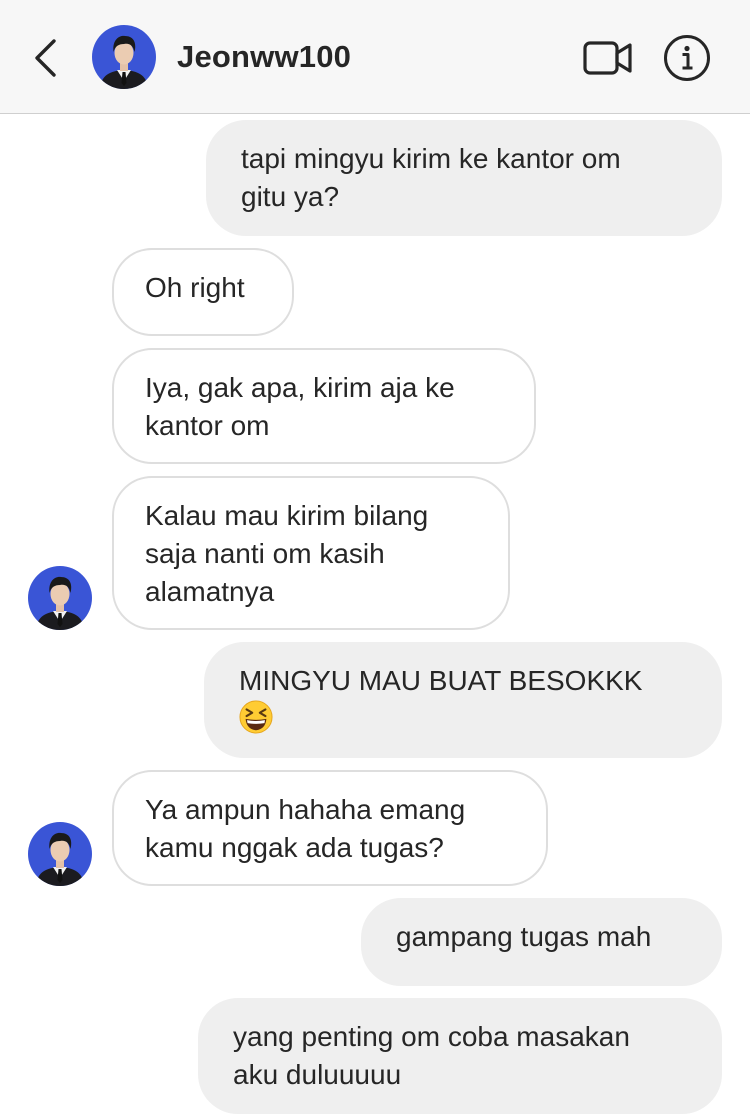  I want to click on chat-header: Jeonww100, so click(375, 57).